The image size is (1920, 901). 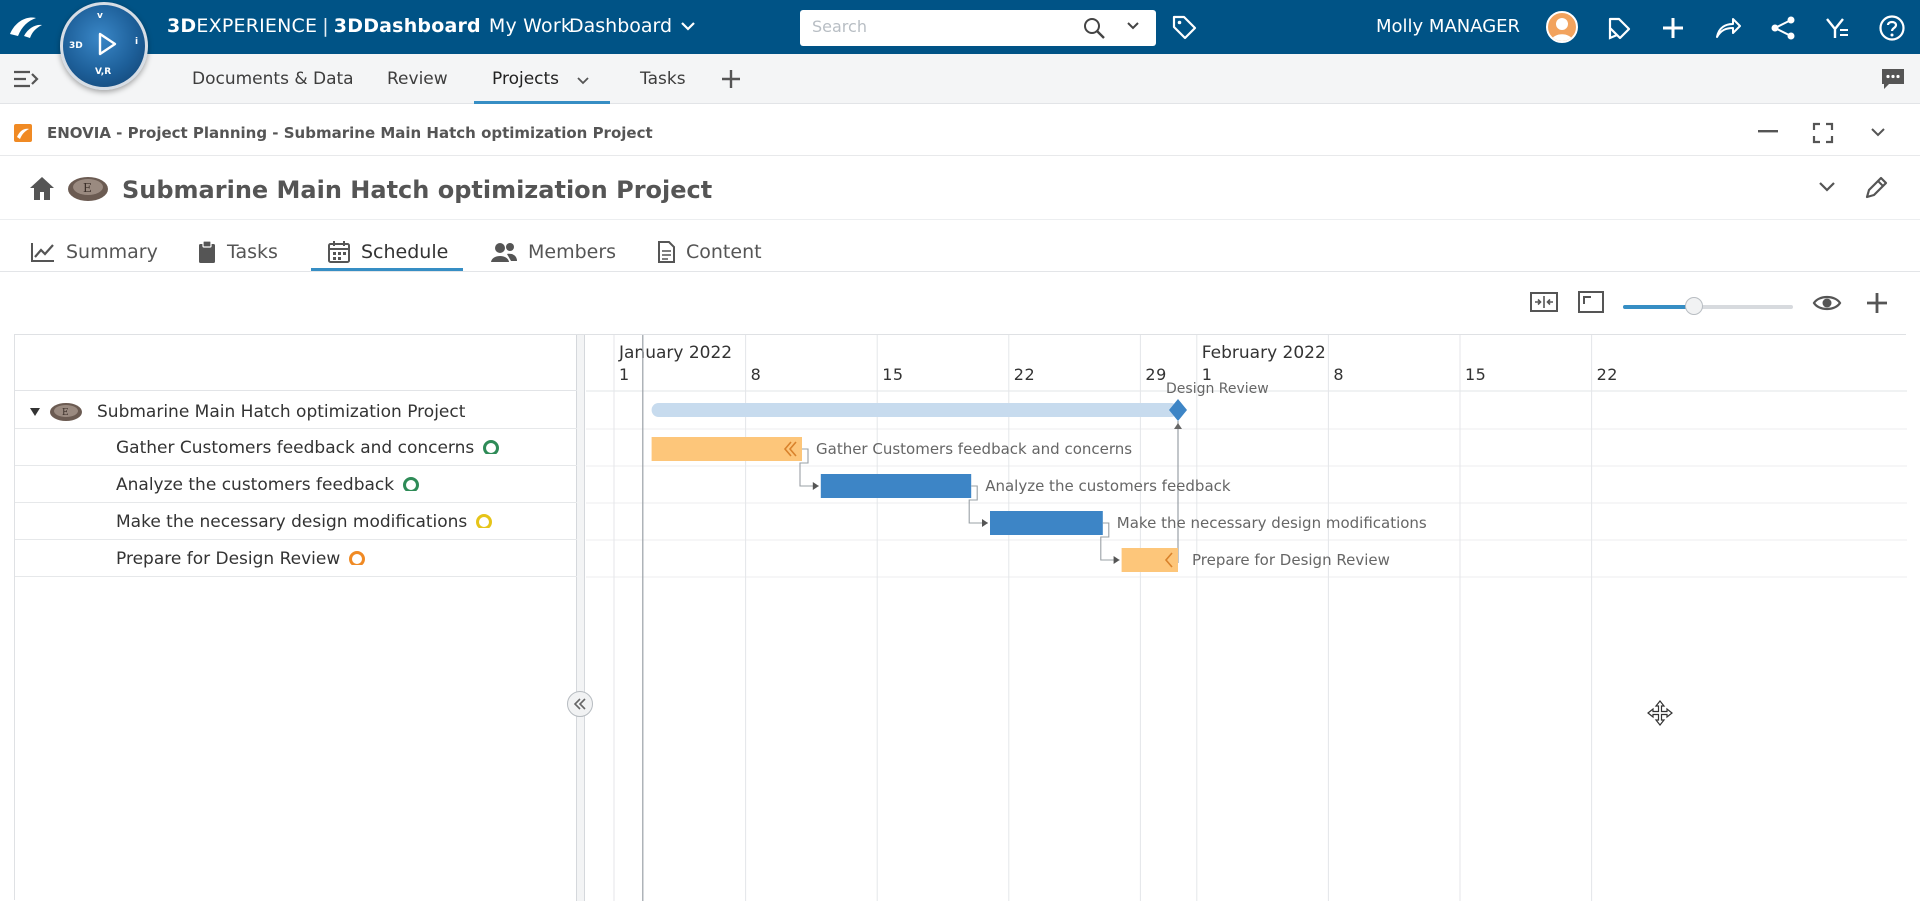 I want to click on tree-row-task-2: Analyze the customers feedback, so click(x=296, y=484).